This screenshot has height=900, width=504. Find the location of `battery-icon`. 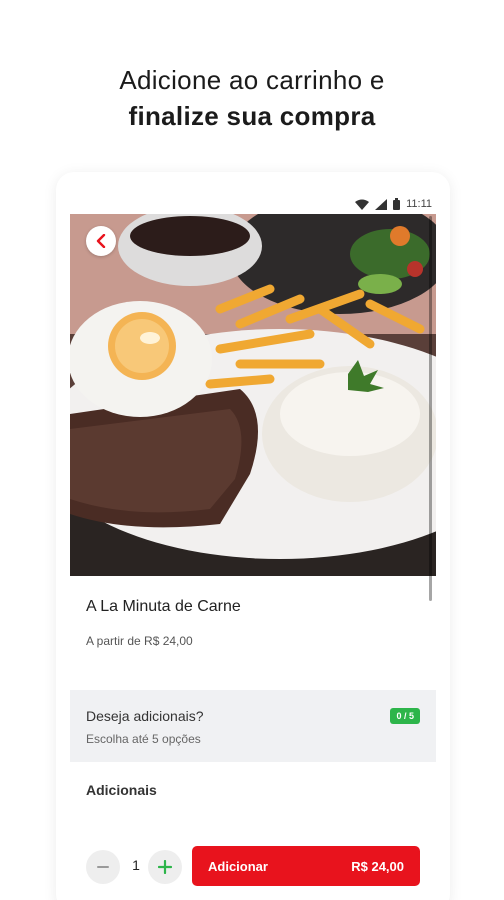

battery-icon is located at coordinates (397, 204).